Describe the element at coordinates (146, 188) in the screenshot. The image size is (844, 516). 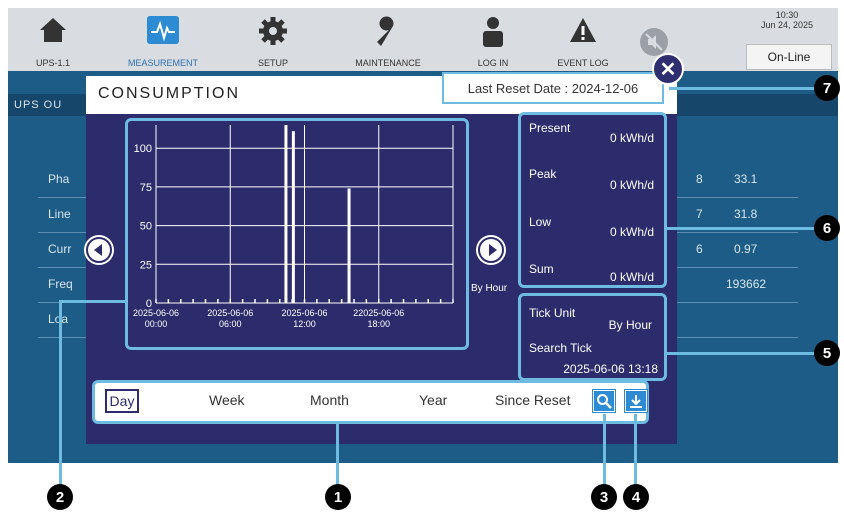
I see `y-tick-label: 75` at that location.